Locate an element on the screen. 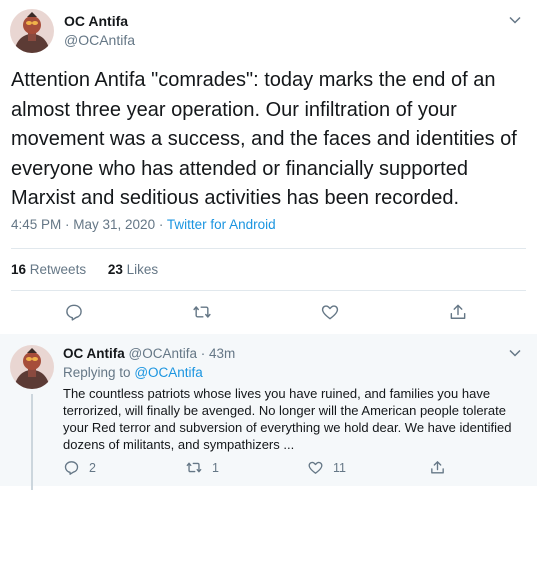 The width and height of the screenshot is (537, 584). likes-label: Likes is located at coordinates (142, 269).